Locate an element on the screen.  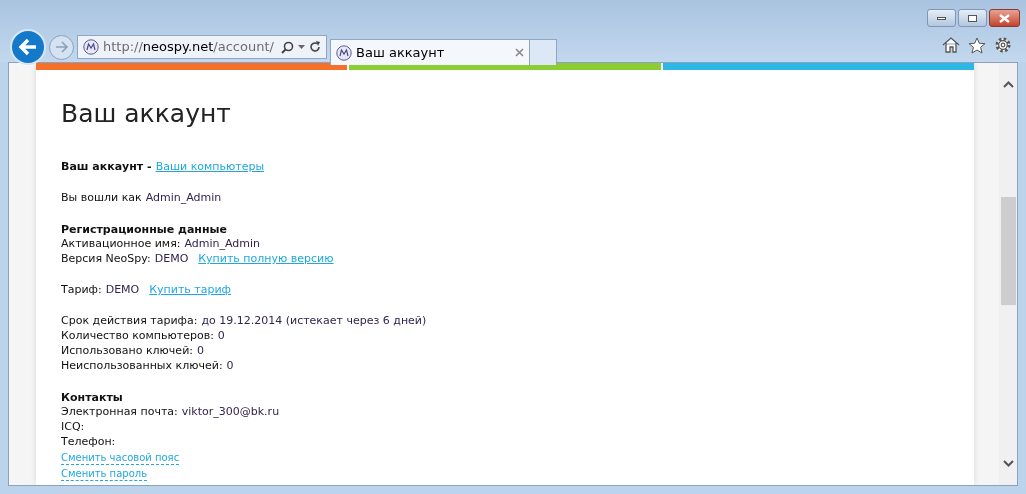
scroll-up-icon is located at coordinates (1008, 84).